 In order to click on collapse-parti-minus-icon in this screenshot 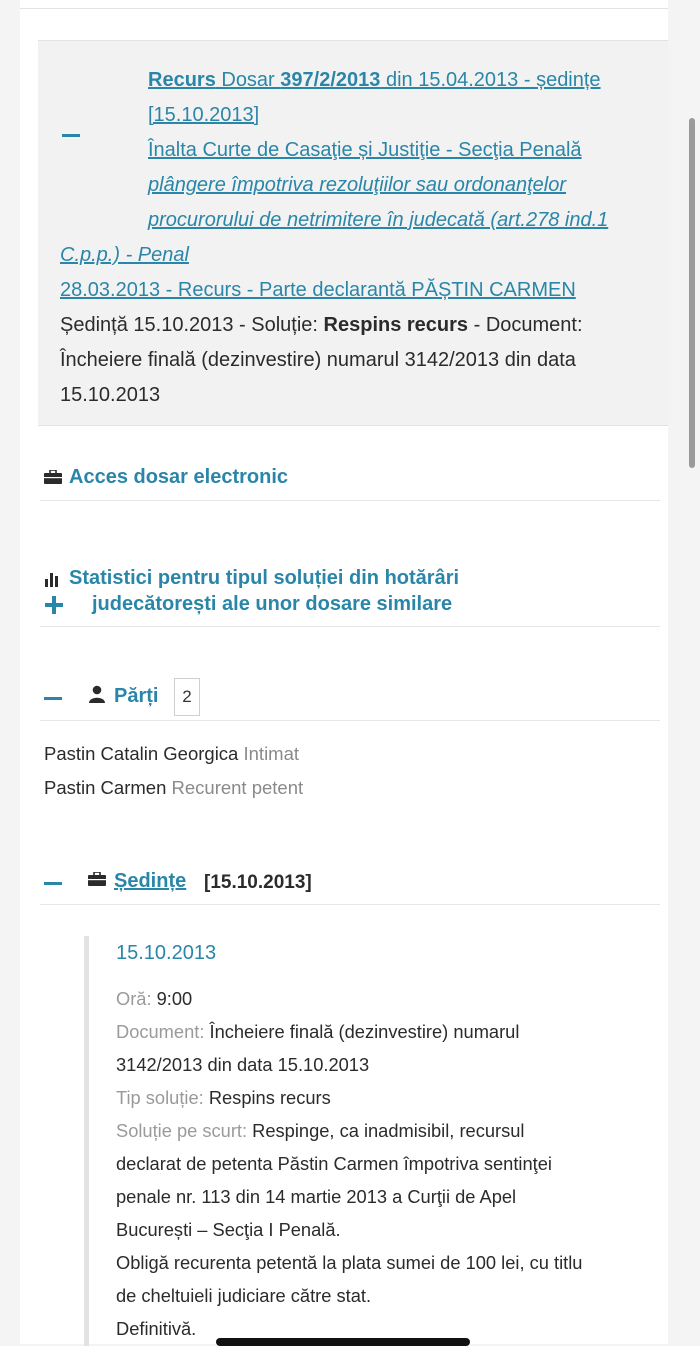, I will do `click(53, 698)`.